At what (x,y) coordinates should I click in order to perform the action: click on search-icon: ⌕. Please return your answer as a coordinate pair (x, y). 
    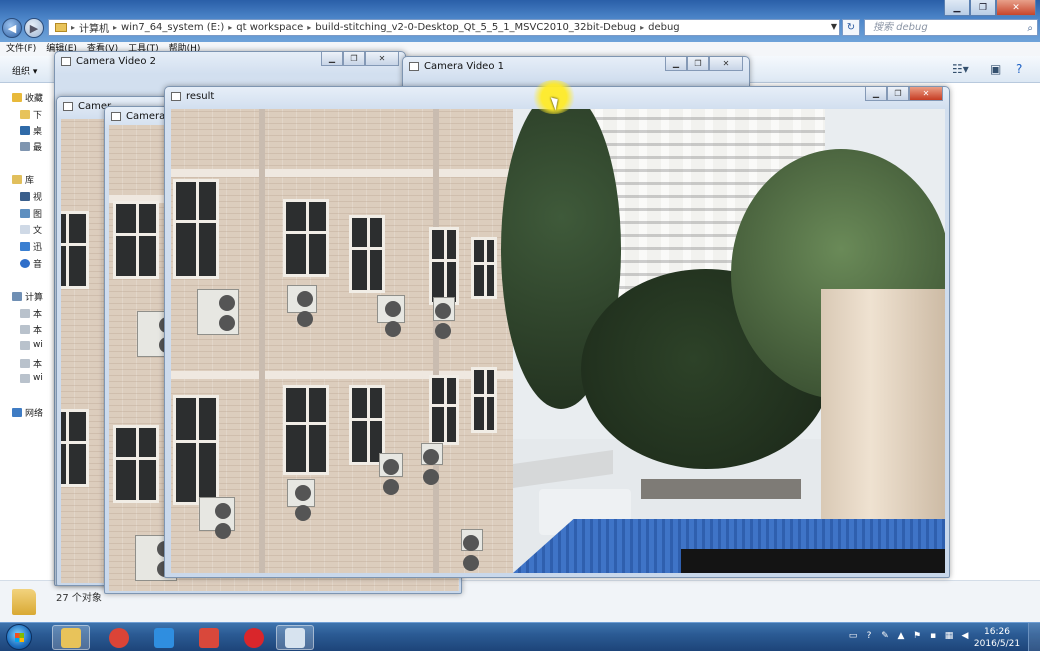
    Looking at the image, I should click on (1030, 28).